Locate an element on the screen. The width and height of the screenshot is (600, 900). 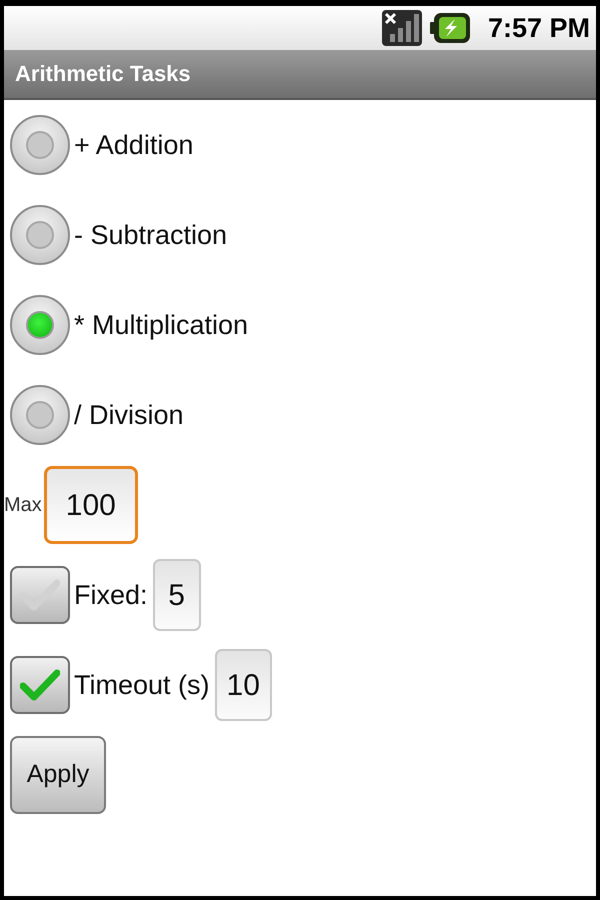
charging-battery-icon is located at coordinates (450, 28).